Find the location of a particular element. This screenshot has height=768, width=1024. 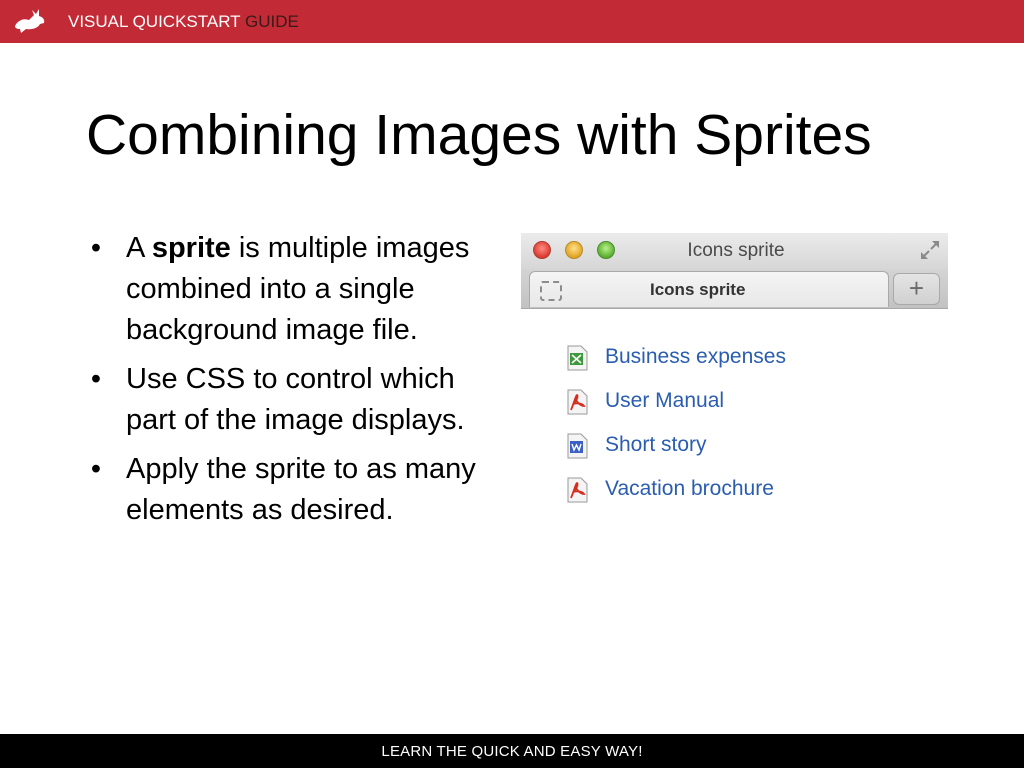

rabbit-logo-icon is located at coordinates (30, 21).